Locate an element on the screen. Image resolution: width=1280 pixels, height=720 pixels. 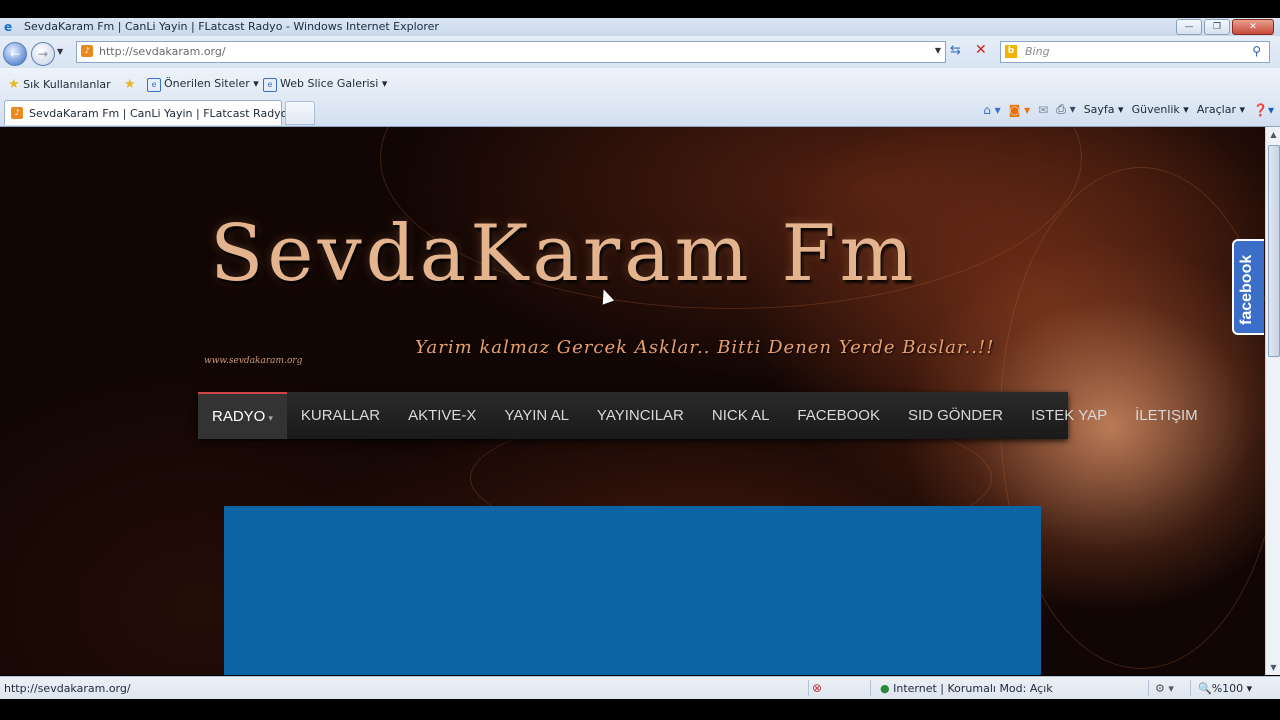
globe-icon: ● is located at coordinates (885, 688).